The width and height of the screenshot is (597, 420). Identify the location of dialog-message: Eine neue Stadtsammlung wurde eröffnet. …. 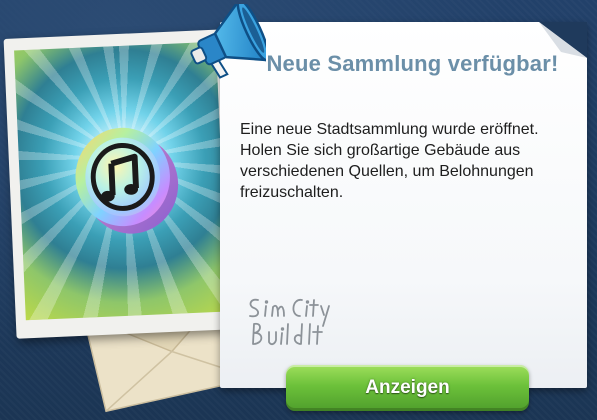
(389, 161).